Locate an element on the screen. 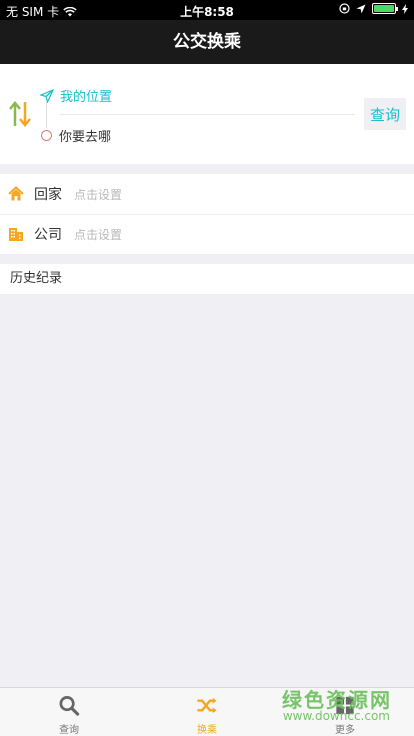 This screenshot has width=414, height=736. to-placeholder: 你要去哪 is located at coordinates (85, 137).